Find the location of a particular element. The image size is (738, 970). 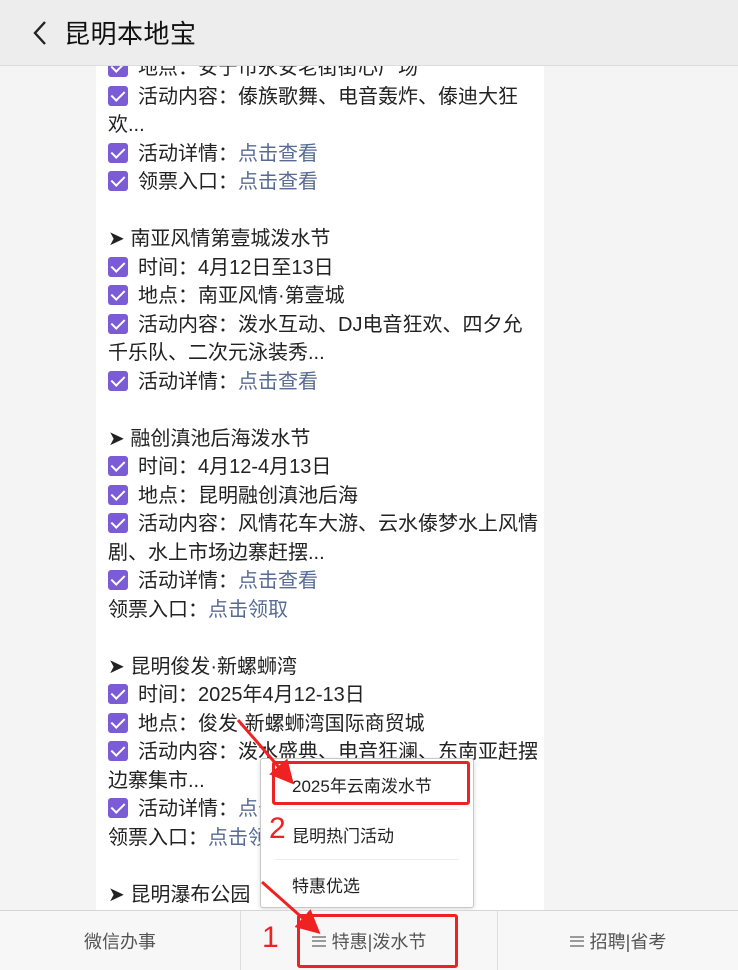

chevron-left-icon is located at coordinates (39, 32).